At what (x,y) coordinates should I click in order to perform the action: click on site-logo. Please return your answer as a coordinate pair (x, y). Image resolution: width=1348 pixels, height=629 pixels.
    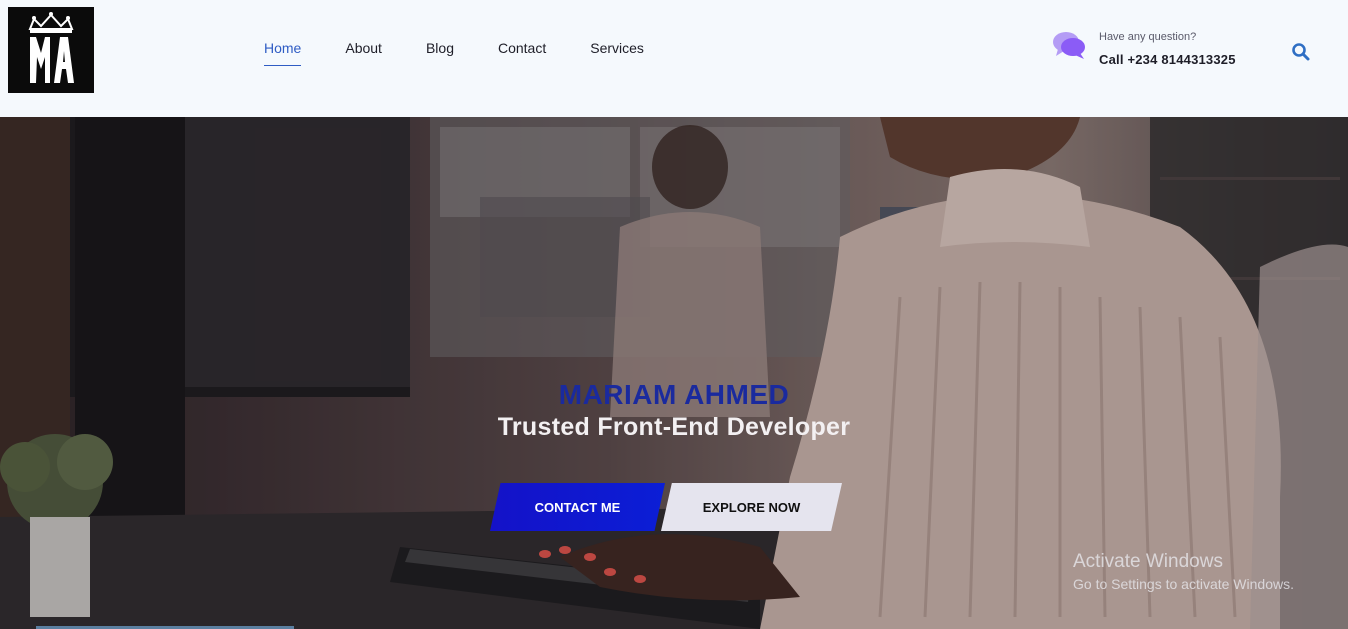
    Looking at the image, I should click on (51, 50).